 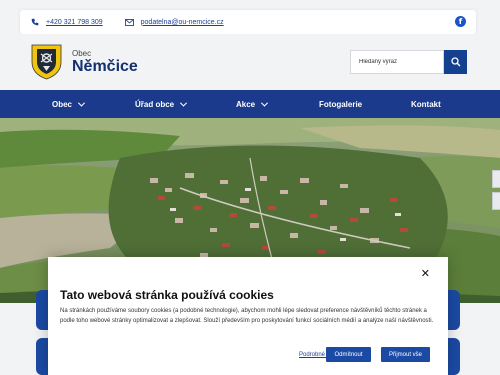 I want to click on search-icon, so click(x=455, y=62).